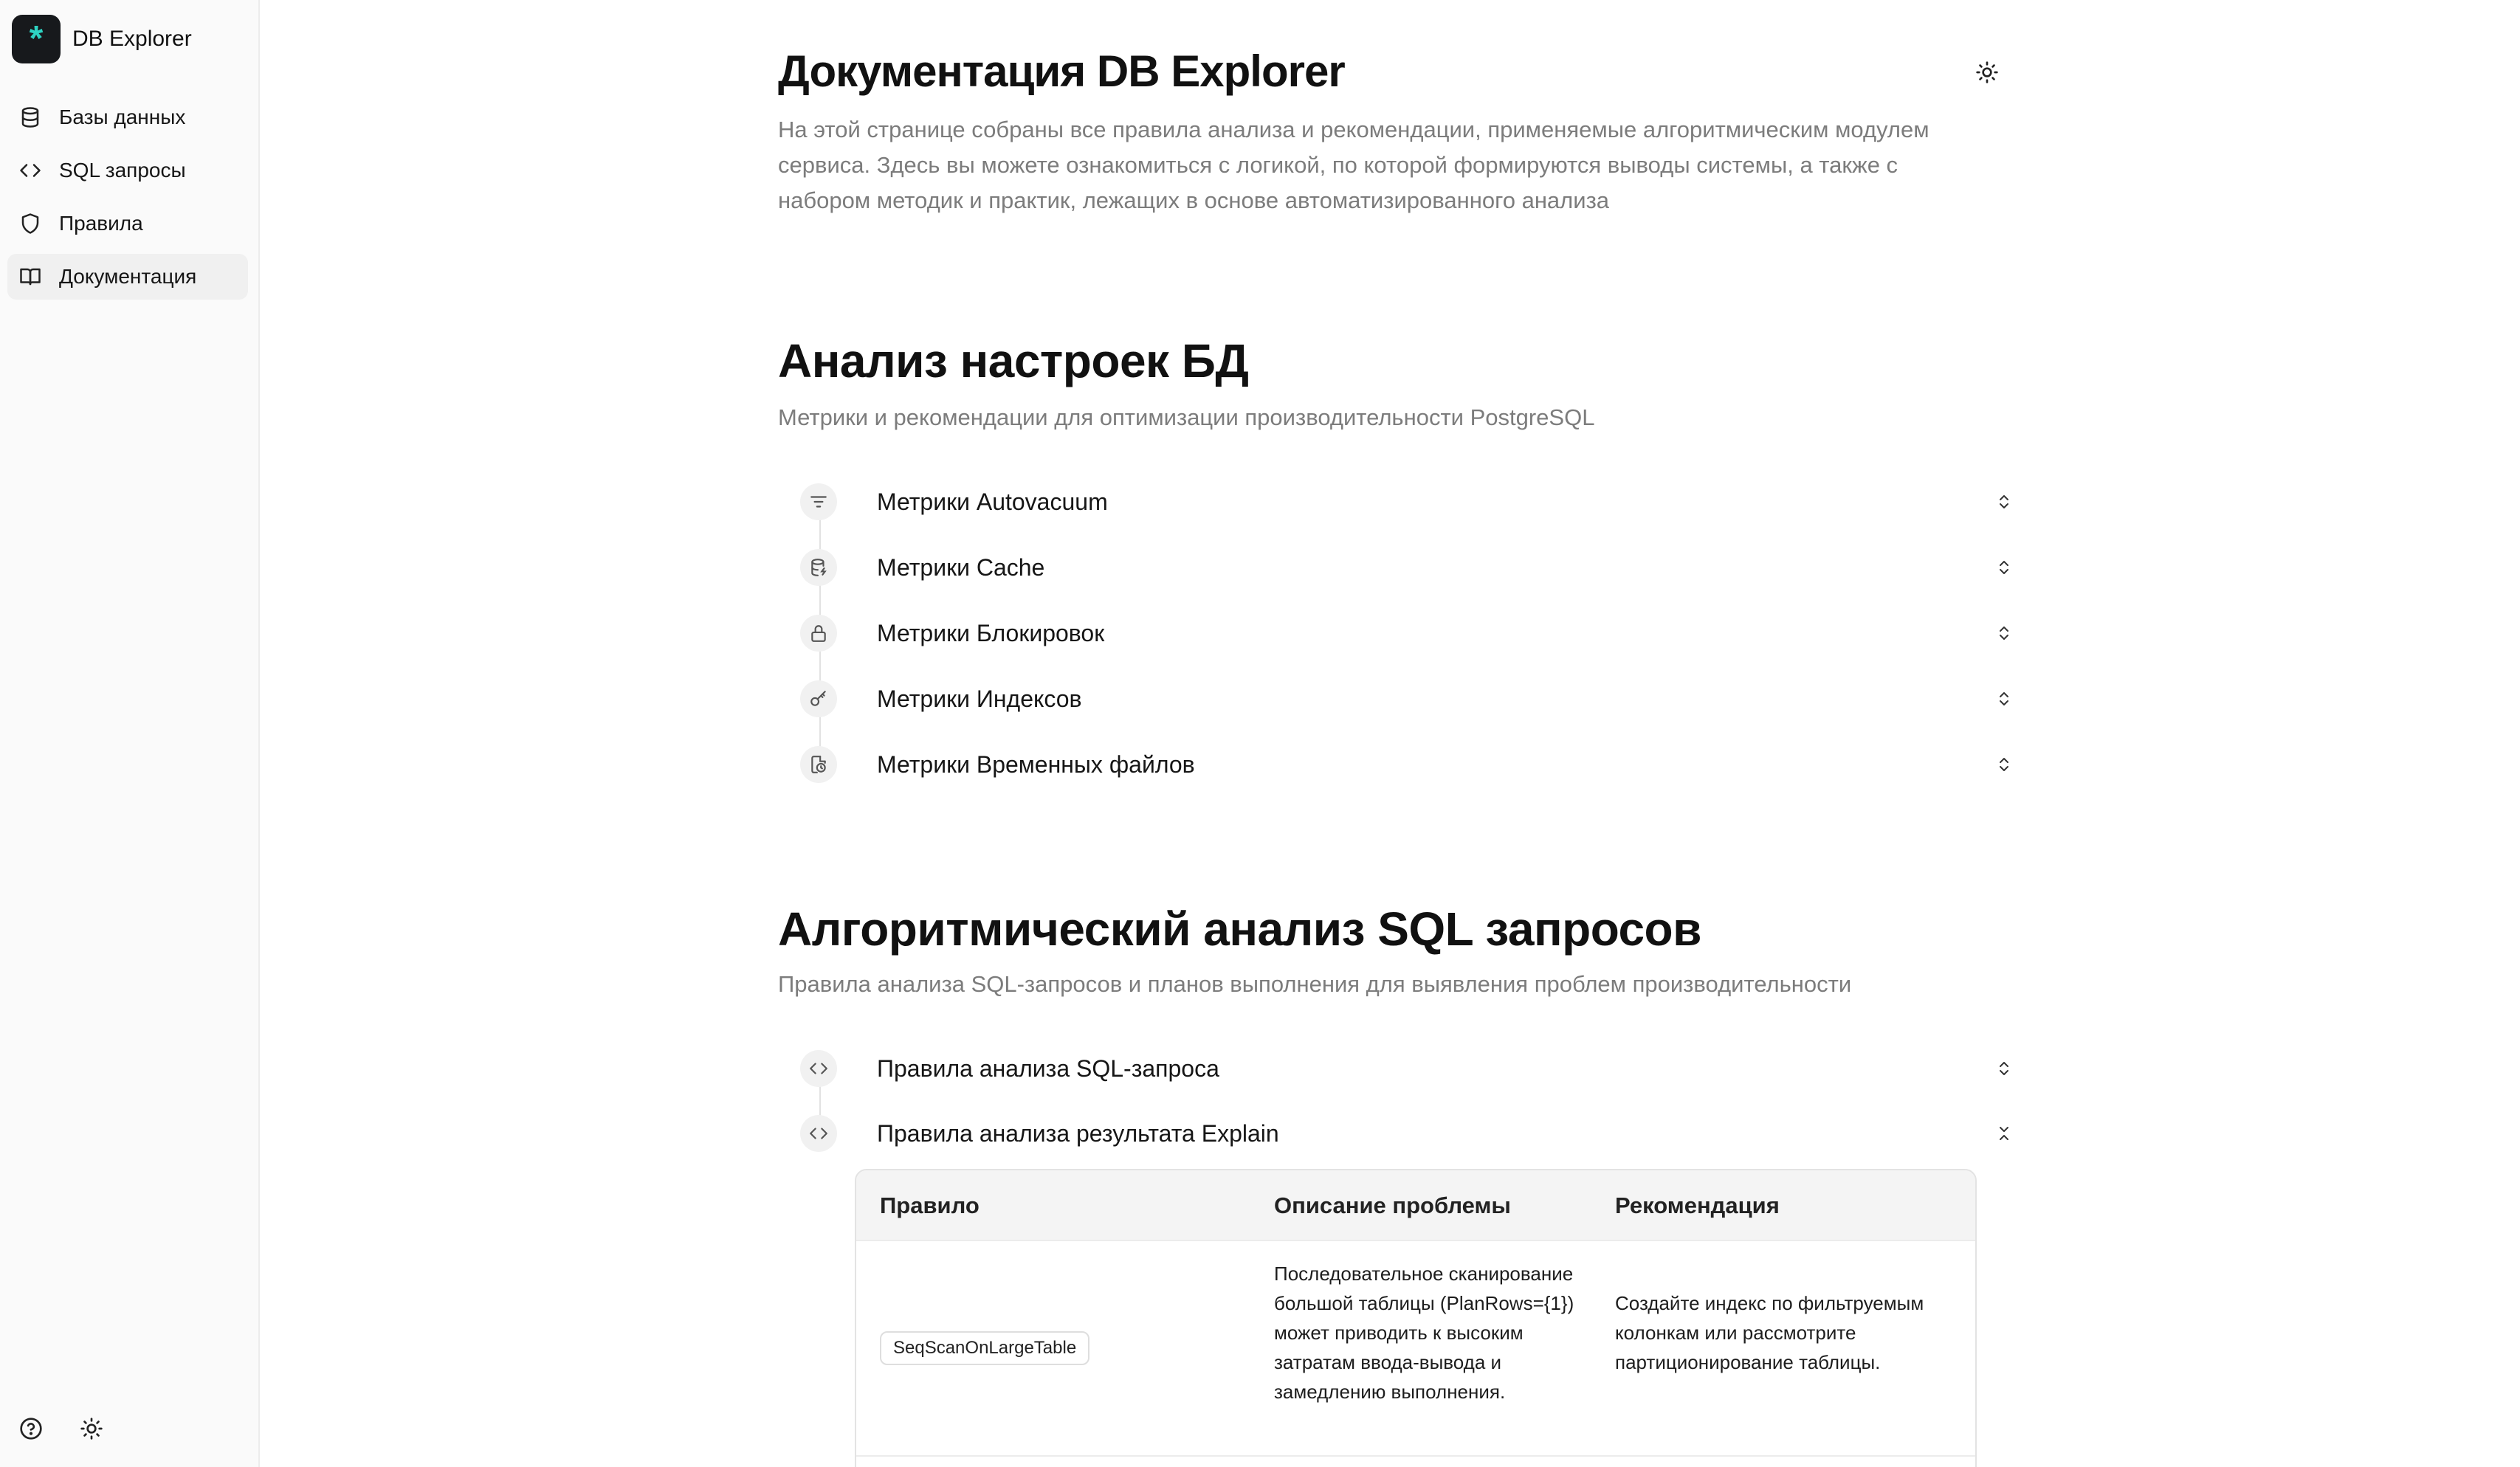 The height and width of the screenshot is (1467, 2520). Describe the element at coordinates (818, 567) in the screenshot. I see `database-zap-icon` at that location.